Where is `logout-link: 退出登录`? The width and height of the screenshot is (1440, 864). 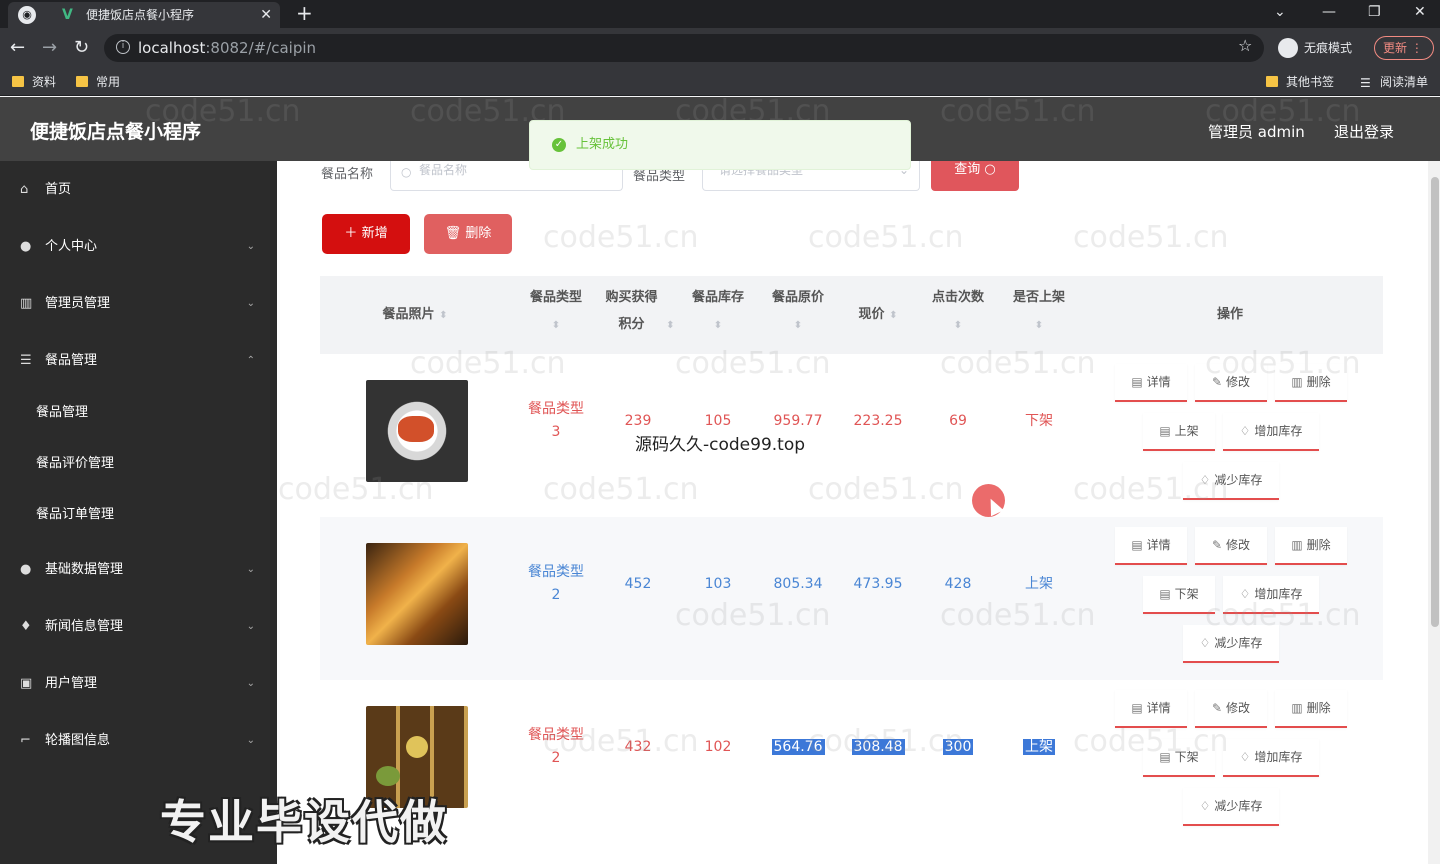
logout-link: 退出登录 is located at coordinates (1364, 131).